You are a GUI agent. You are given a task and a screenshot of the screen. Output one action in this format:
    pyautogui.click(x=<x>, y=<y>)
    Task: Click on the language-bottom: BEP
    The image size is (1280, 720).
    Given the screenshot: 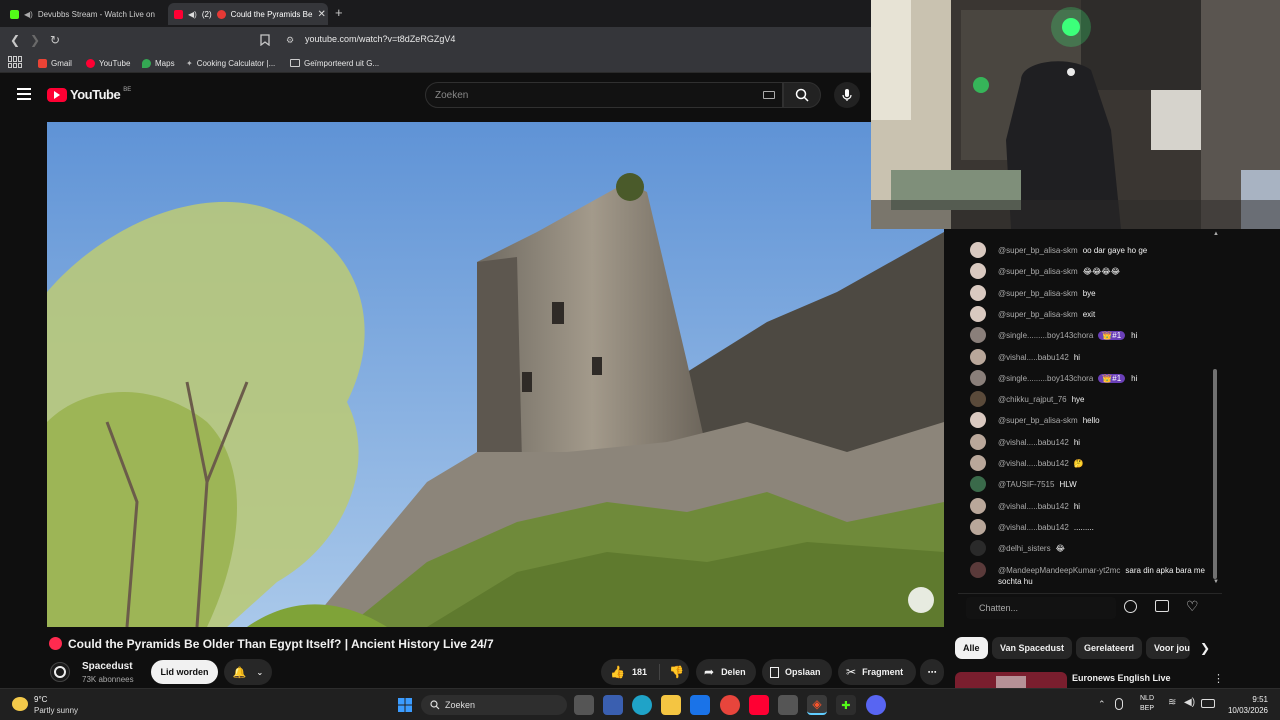 What is the action you would take?
    pyautogui.click(x=1147, y=708)
    